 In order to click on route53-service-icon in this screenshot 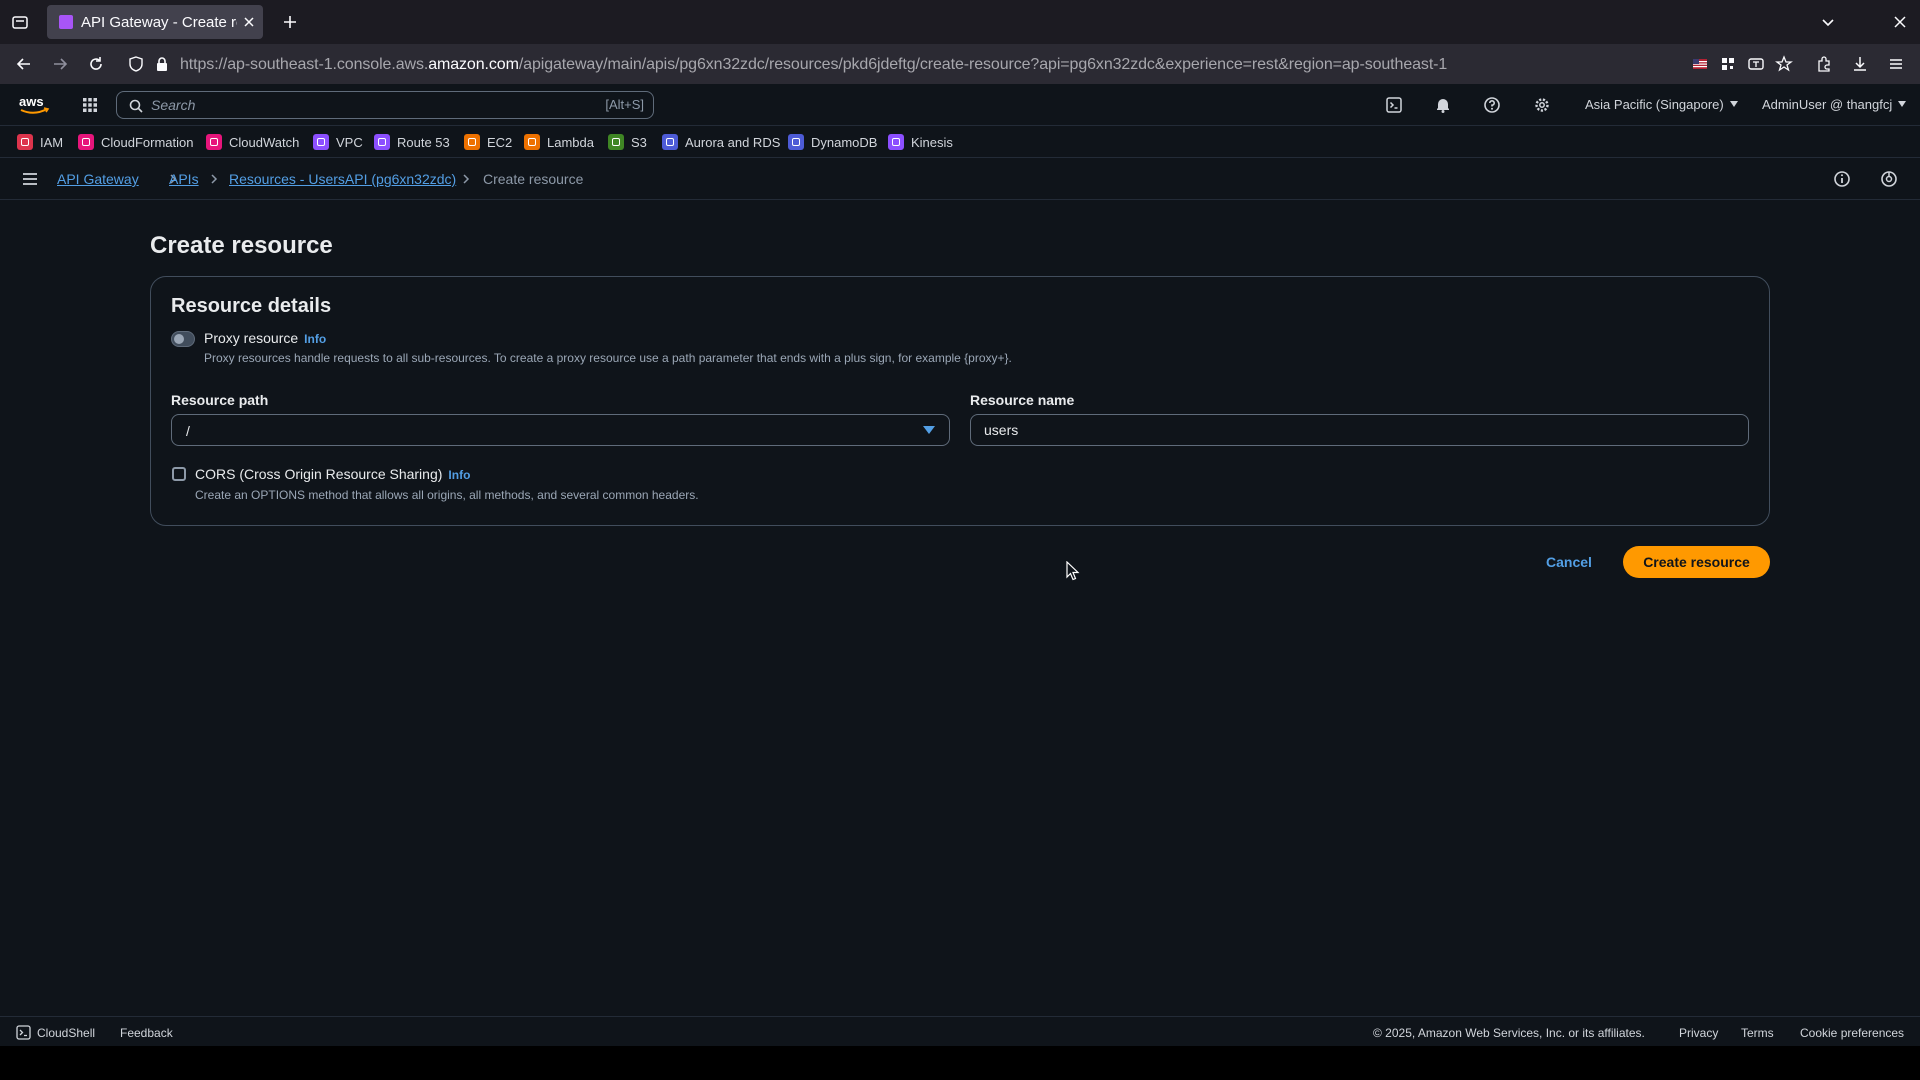, I will do `click(382, 142)`.